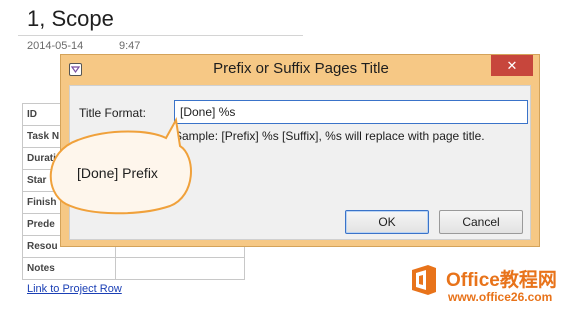 Image resolution: width=569 pixels, height=311 pixels. What do you see at coordinates (501, 280) in the screenshot?
I see `watermark-title: Office教程网` at bounding box center [501, 280].